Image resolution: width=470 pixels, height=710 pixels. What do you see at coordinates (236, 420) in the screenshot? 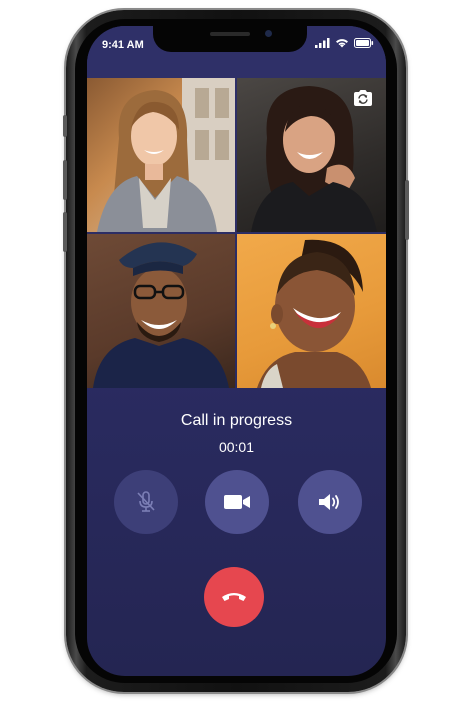
I see `call-status: Call in progress` at bounding box center [236, 420].